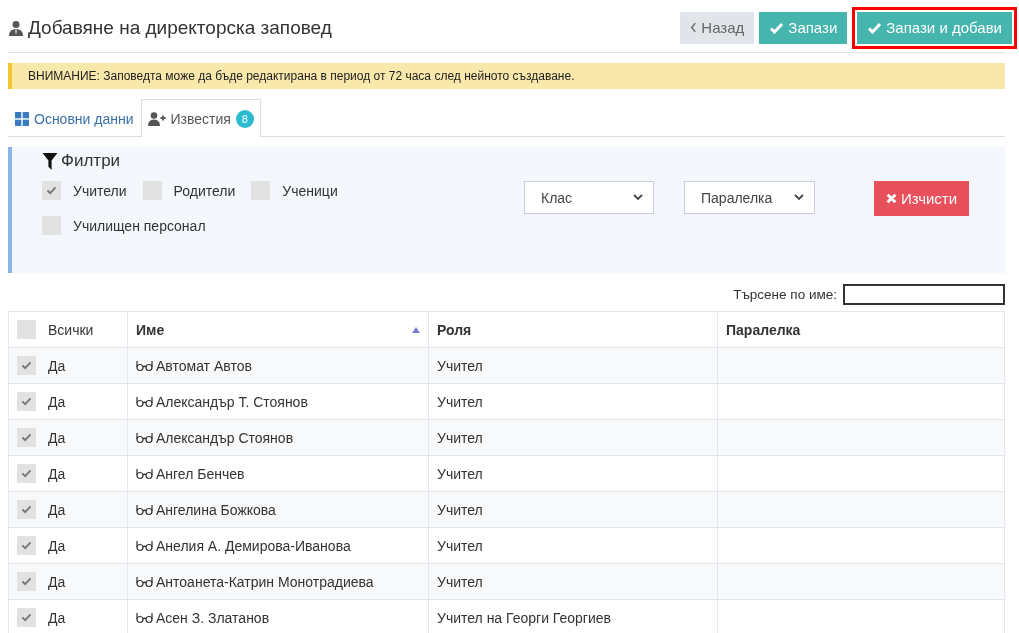 The width and height of the screenshot is (1019, 633). What do you see at coordinates (16, 27) in the screenshot?
I see `user-icon` at bounding box center [16, 27].